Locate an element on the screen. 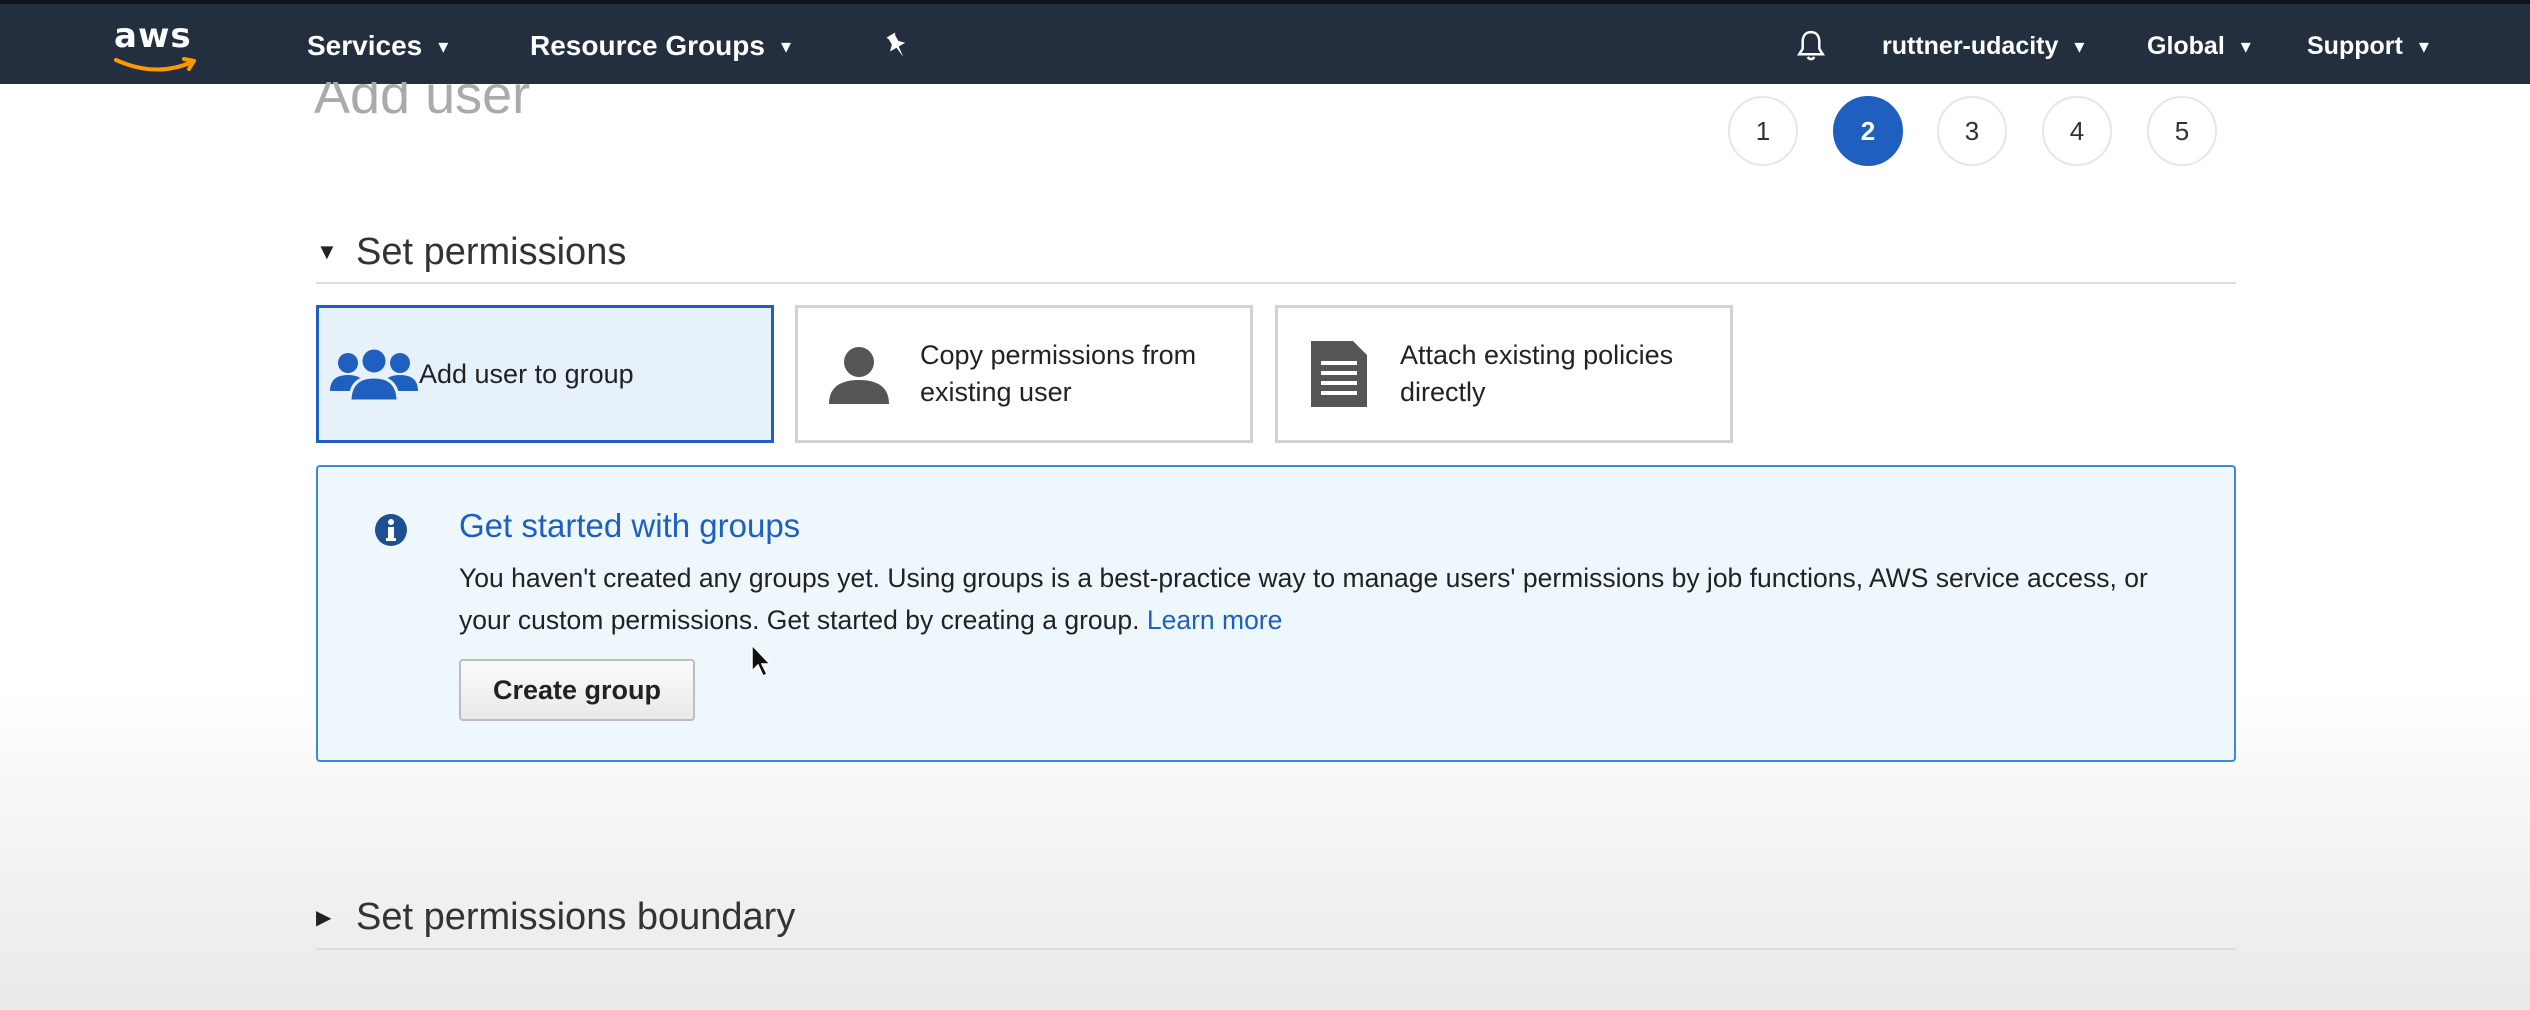 The width and height of the screenshot is (2530, 1010). option-add-user-to-group: Add user to group is located at coordinates (545, 374).